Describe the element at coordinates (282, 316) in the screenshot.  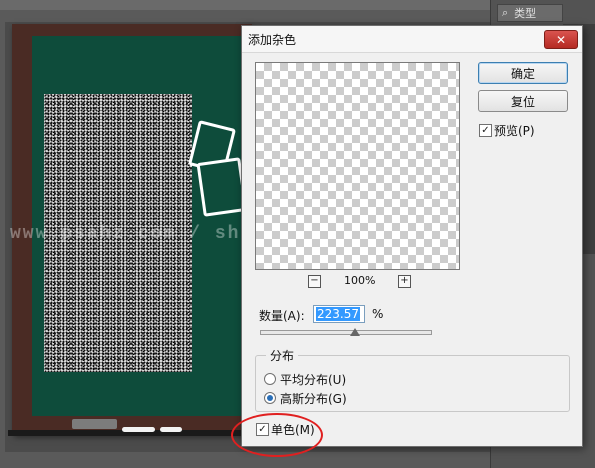
I see `amount-label: 数量(A):` at that location.